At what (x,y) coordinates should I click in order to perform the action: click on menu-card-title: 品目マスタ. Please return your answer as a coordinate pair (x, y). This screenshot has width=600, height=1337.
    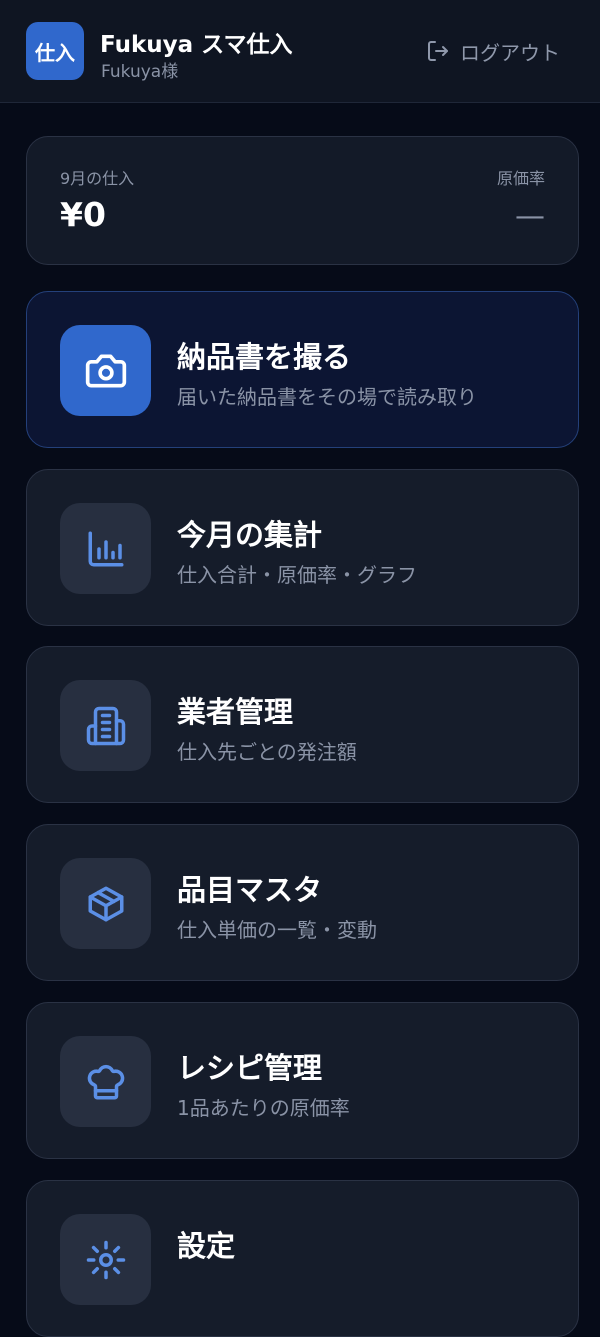
    Looking at the image, I should click on (250, 890).